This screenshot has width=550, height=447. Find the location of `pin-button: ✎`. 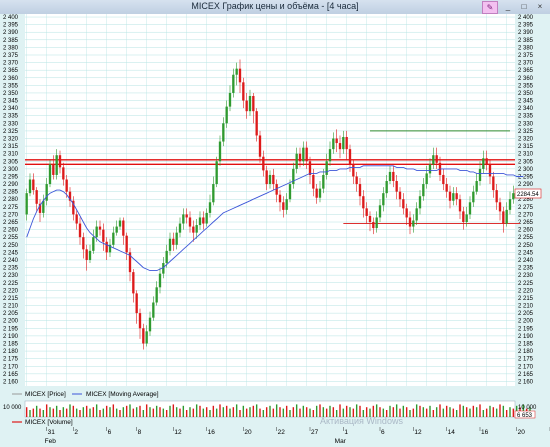

pin-button: ✎ is located at coordinates (490, 7).